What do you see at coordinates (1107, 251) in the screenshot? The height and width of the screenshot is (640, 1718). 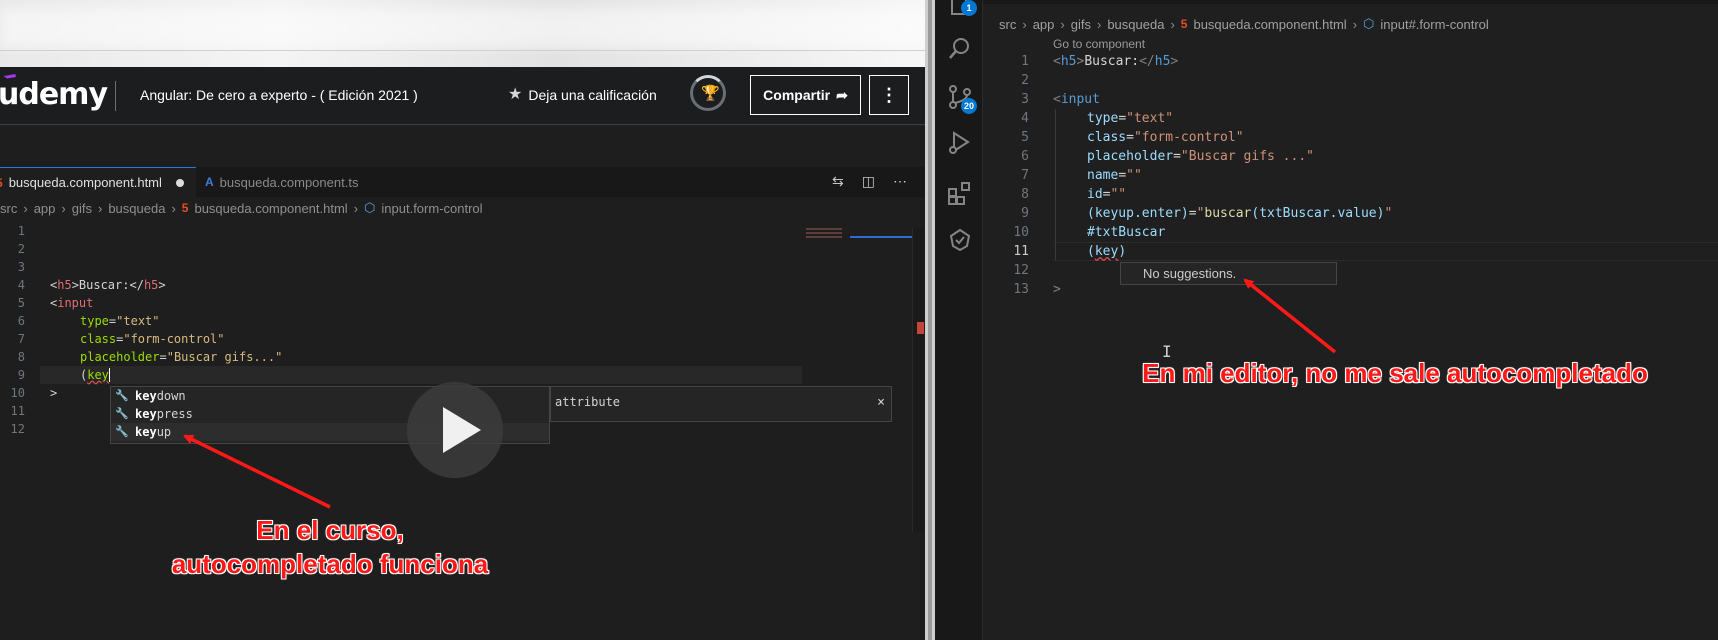 I see `code-line: (key)` at bounding box center [1107, 251].